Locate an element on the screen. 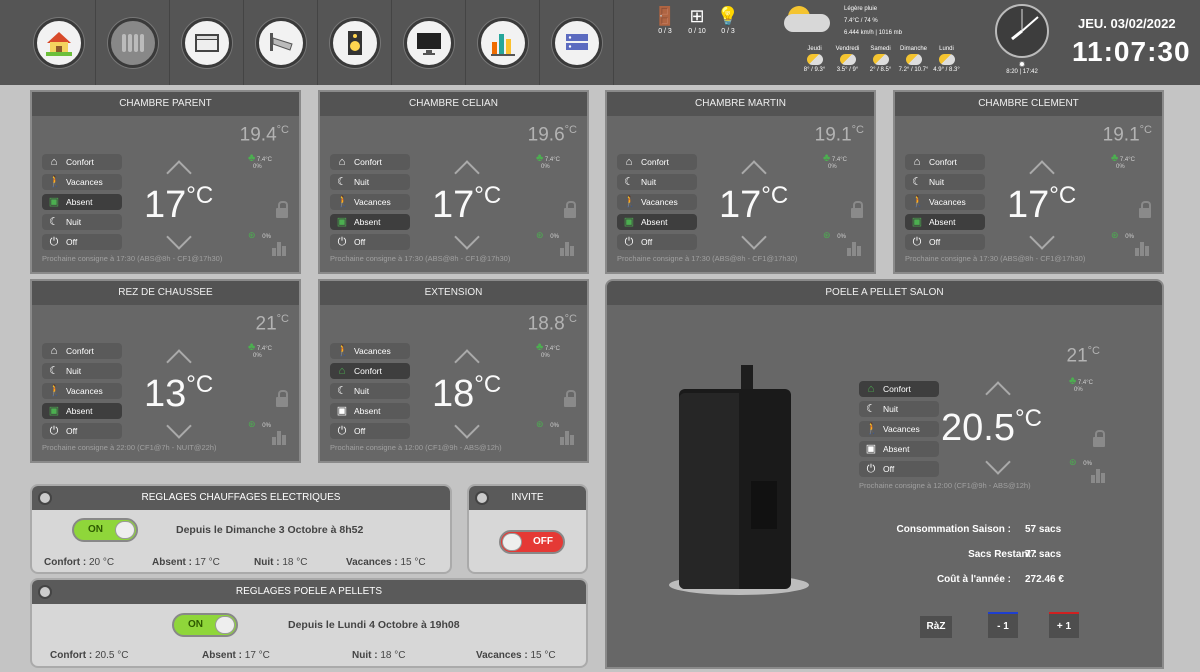 The image size is (1200, 672). invite-toggle: OFF is located at coordinates (532, 542).